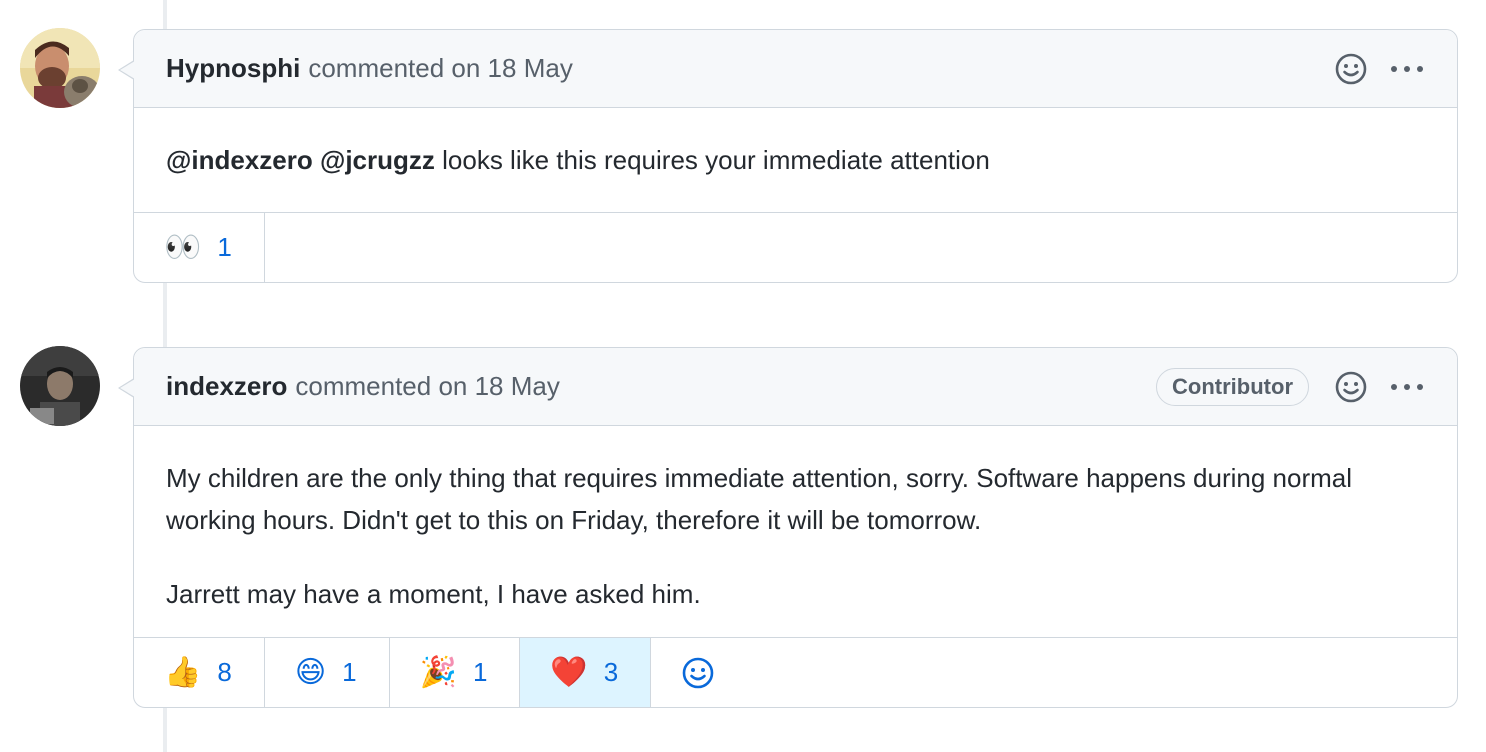  What do you see at coordinates (233, 68) in the screenshot?
I see `author-link: Hypnosphi` at bounding box center [233, 68].